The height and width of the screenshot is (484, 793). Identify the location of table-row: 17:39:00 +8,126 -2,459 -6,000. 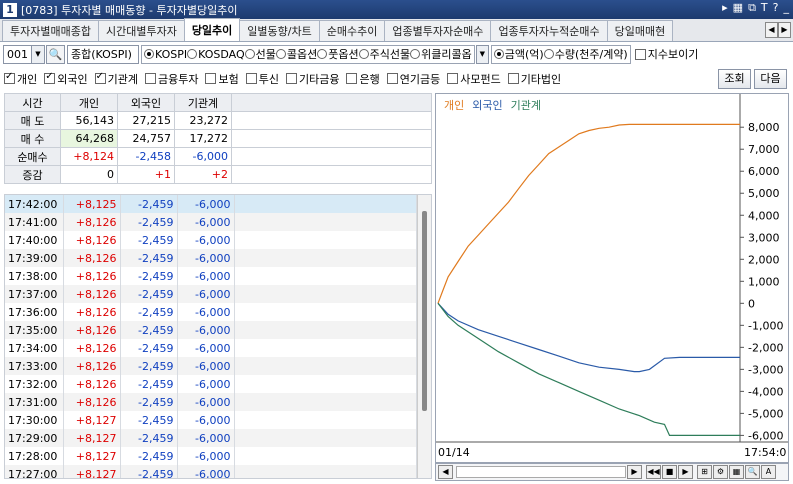
(211, 258).